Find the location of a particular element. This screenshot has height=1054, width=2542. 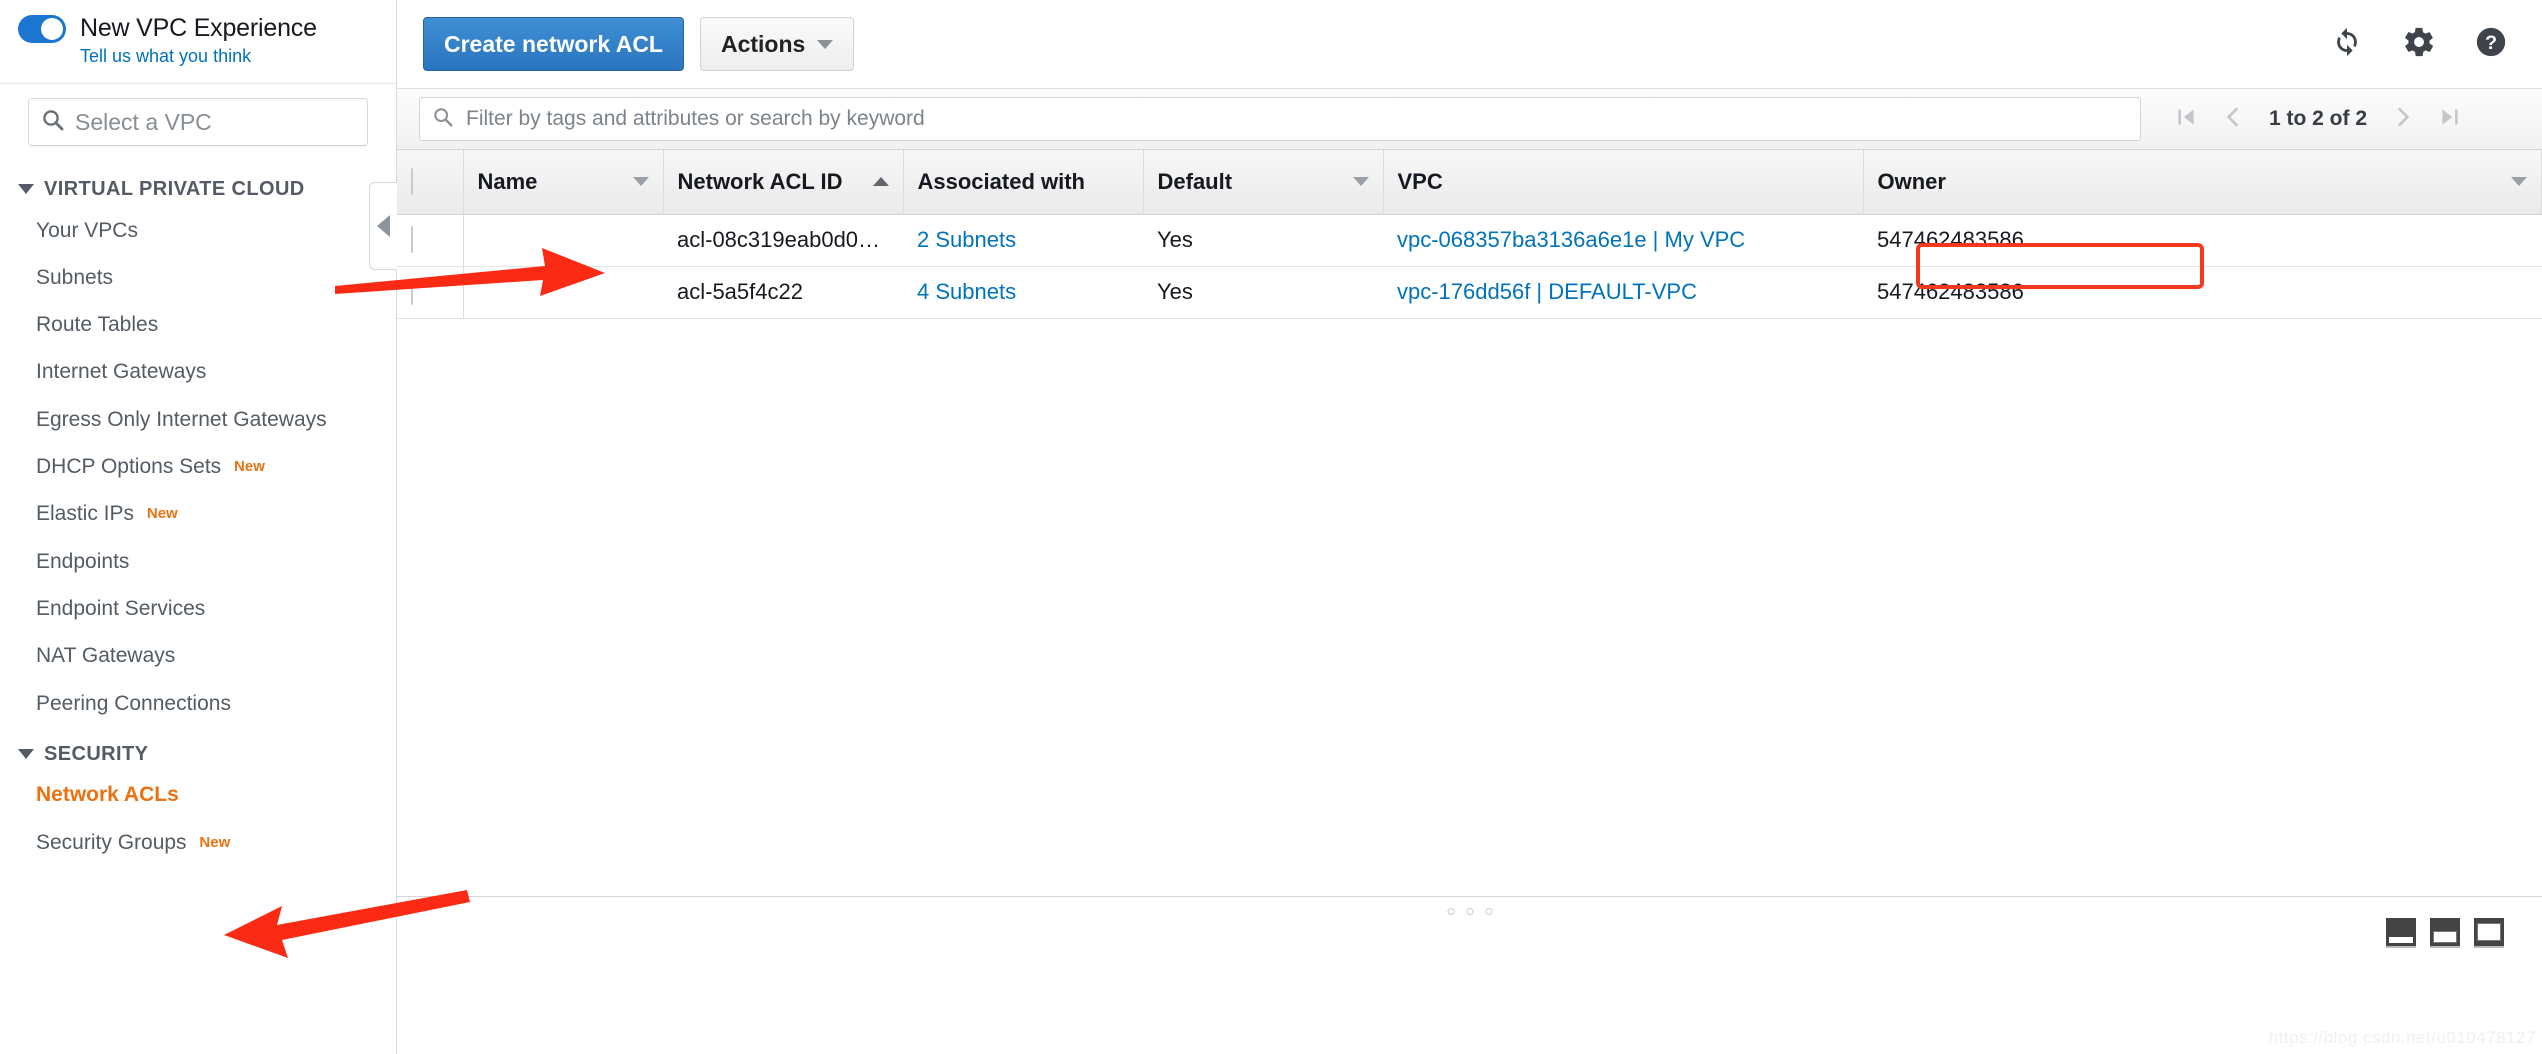

vpc-select-placeholder: Select a VPC is located at coordinates (143, 121).